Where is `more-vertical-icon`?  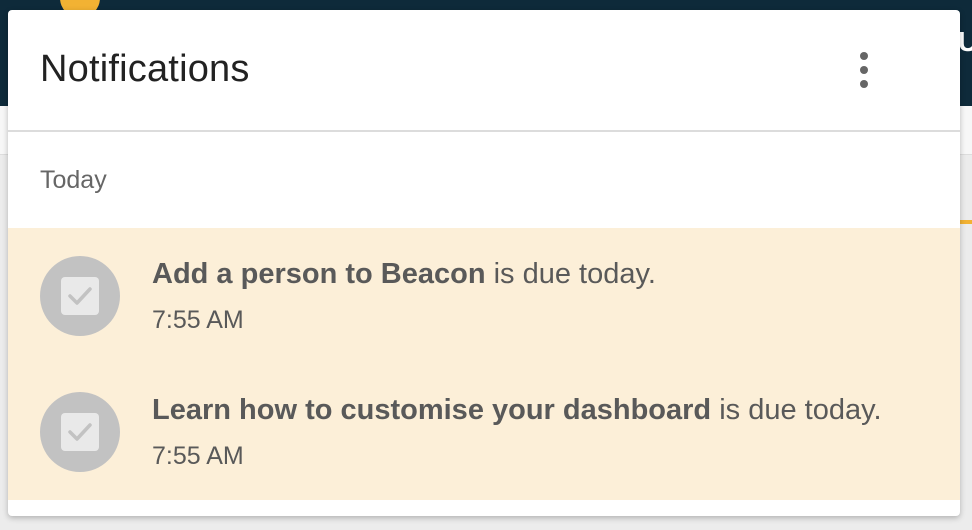 more-vertical-icon is located at coordinates (864, 70).